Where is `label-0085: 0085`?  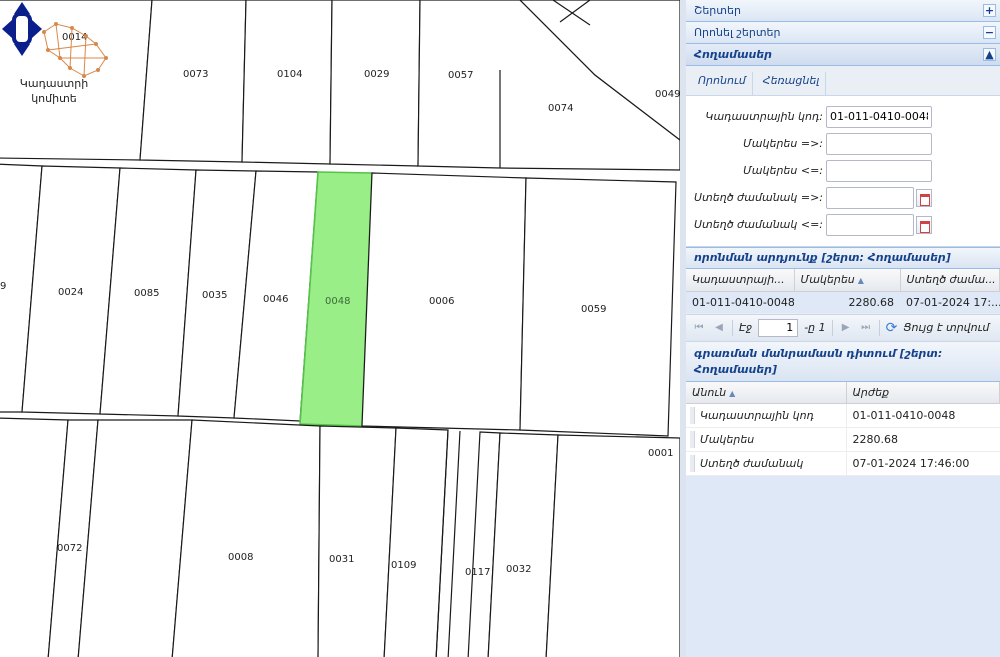
label-0085: 0085 is located at coordinates (146, 293).